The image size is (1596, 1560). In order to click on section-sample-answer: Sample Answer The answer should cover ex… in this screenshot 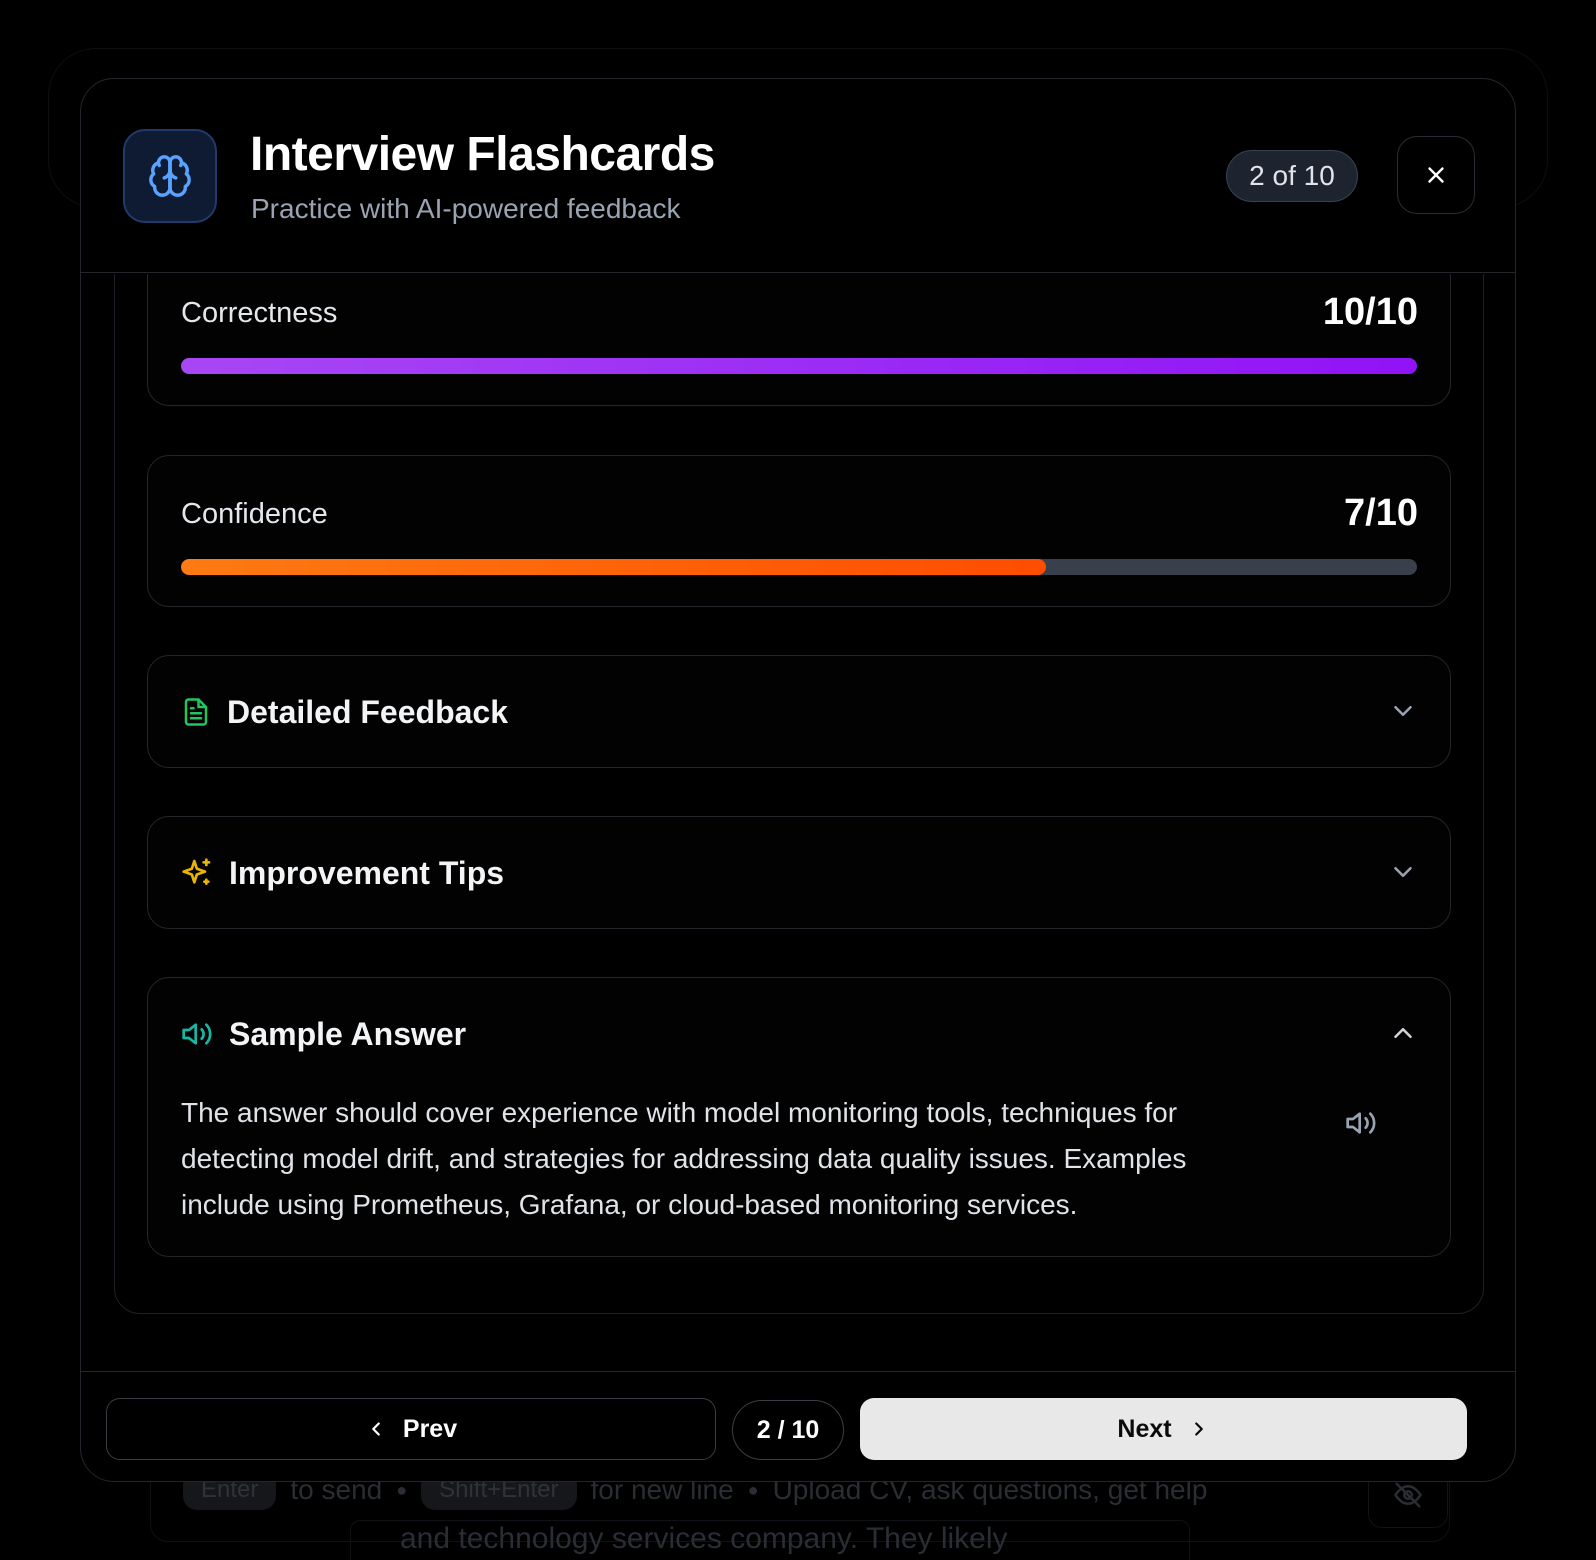, I will do `click(799, 1117)`.